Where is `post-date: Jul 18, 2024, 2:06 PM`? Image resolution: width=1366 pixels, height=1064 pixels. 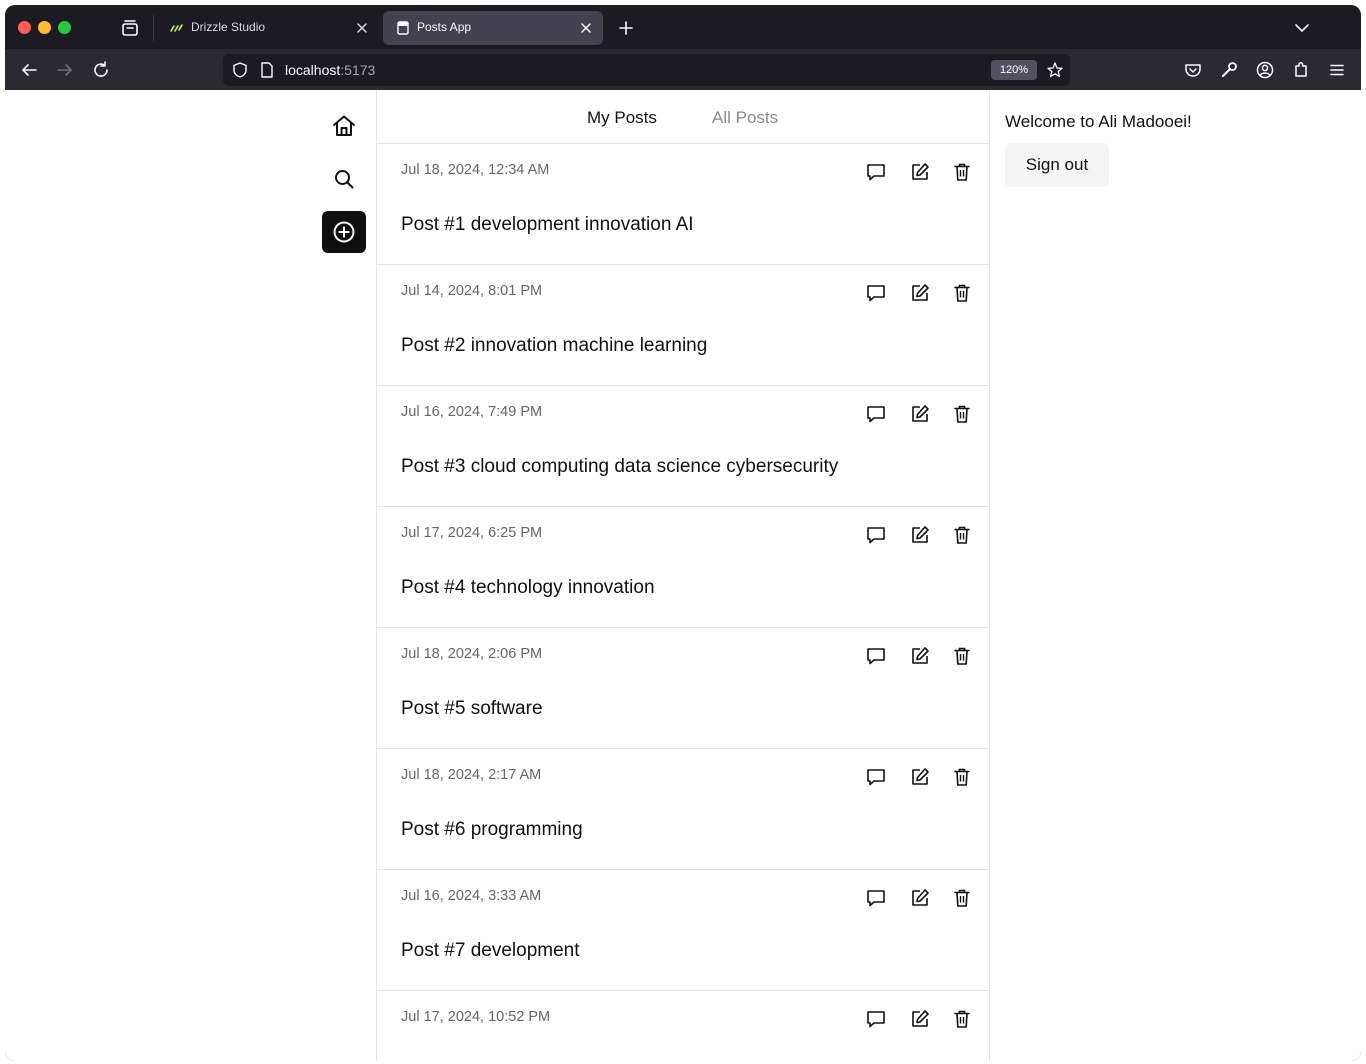
post-date: Jul 18, 2024, 2:06 PM is located at coordinates (472, 654).